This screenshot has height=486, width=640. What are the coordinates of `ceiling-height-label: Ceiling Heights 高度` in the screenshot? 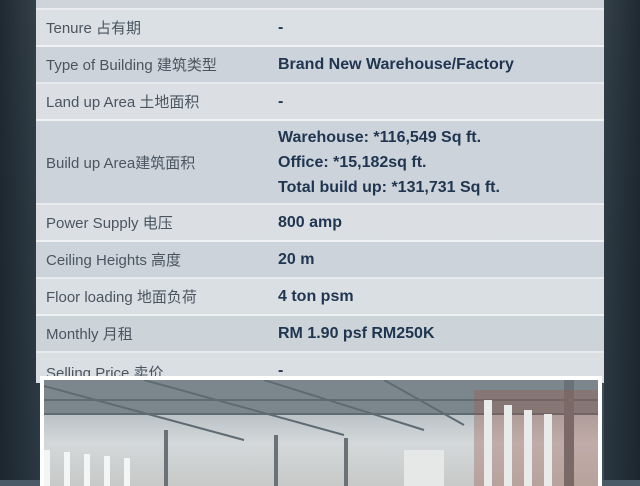 It's located at (114, 260).